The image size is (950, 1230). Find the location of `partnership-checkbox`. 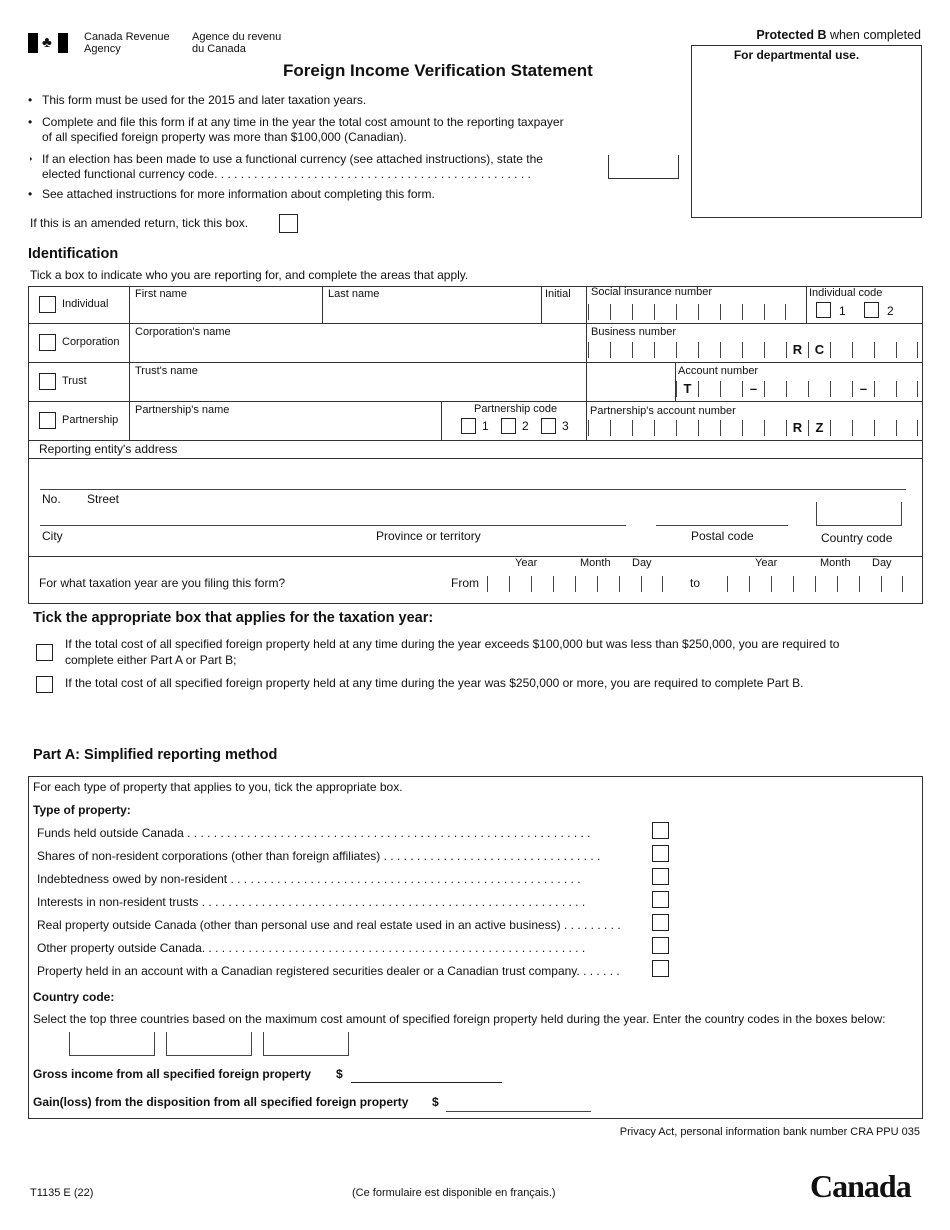

partnership-checkbox is located at coordinates (47, 420).